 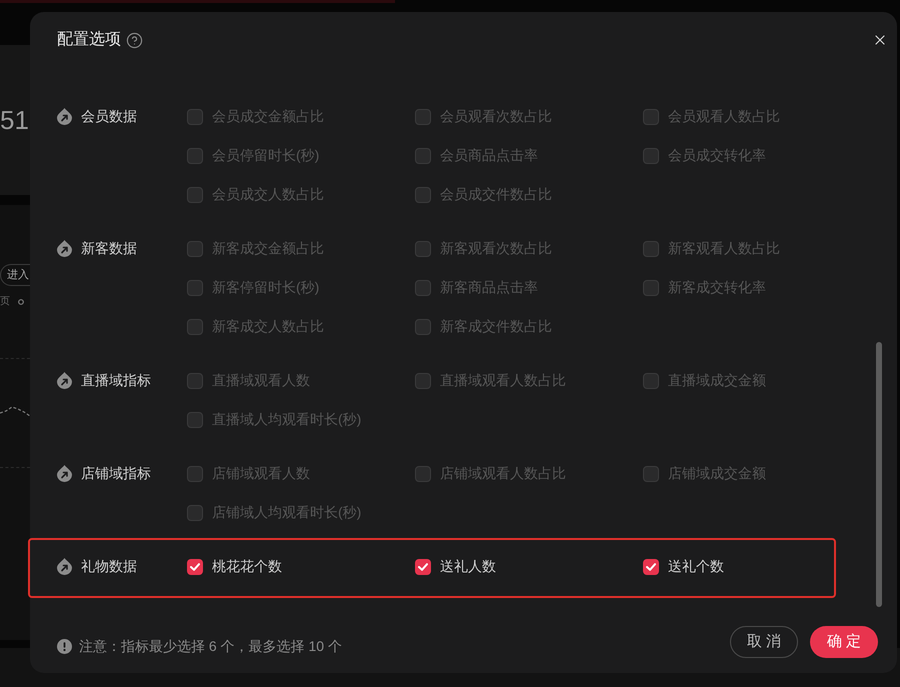 What do you see at coordinates (496, 116) in the screenshot?
I see `option-label: 会员观看次数占比` at bounding box center [496, 116].